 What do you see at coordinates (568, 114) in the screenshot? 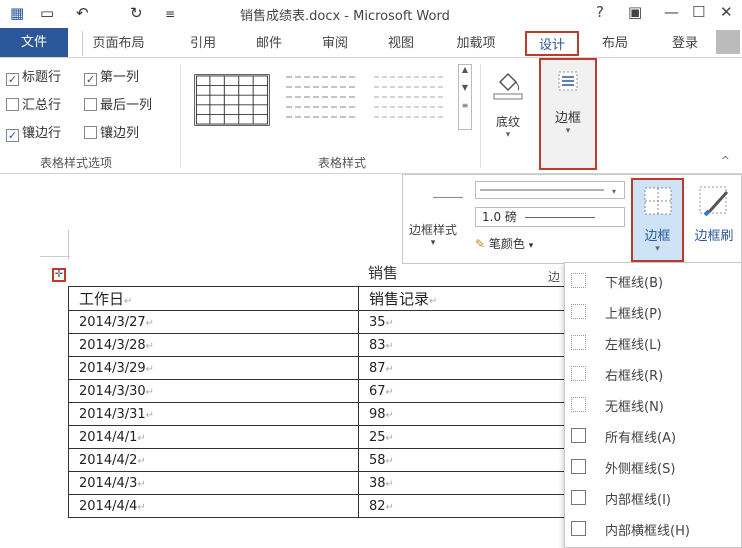
I see `borders-ribbon-button: 边框 ▾` at bounding box center [568, 114].